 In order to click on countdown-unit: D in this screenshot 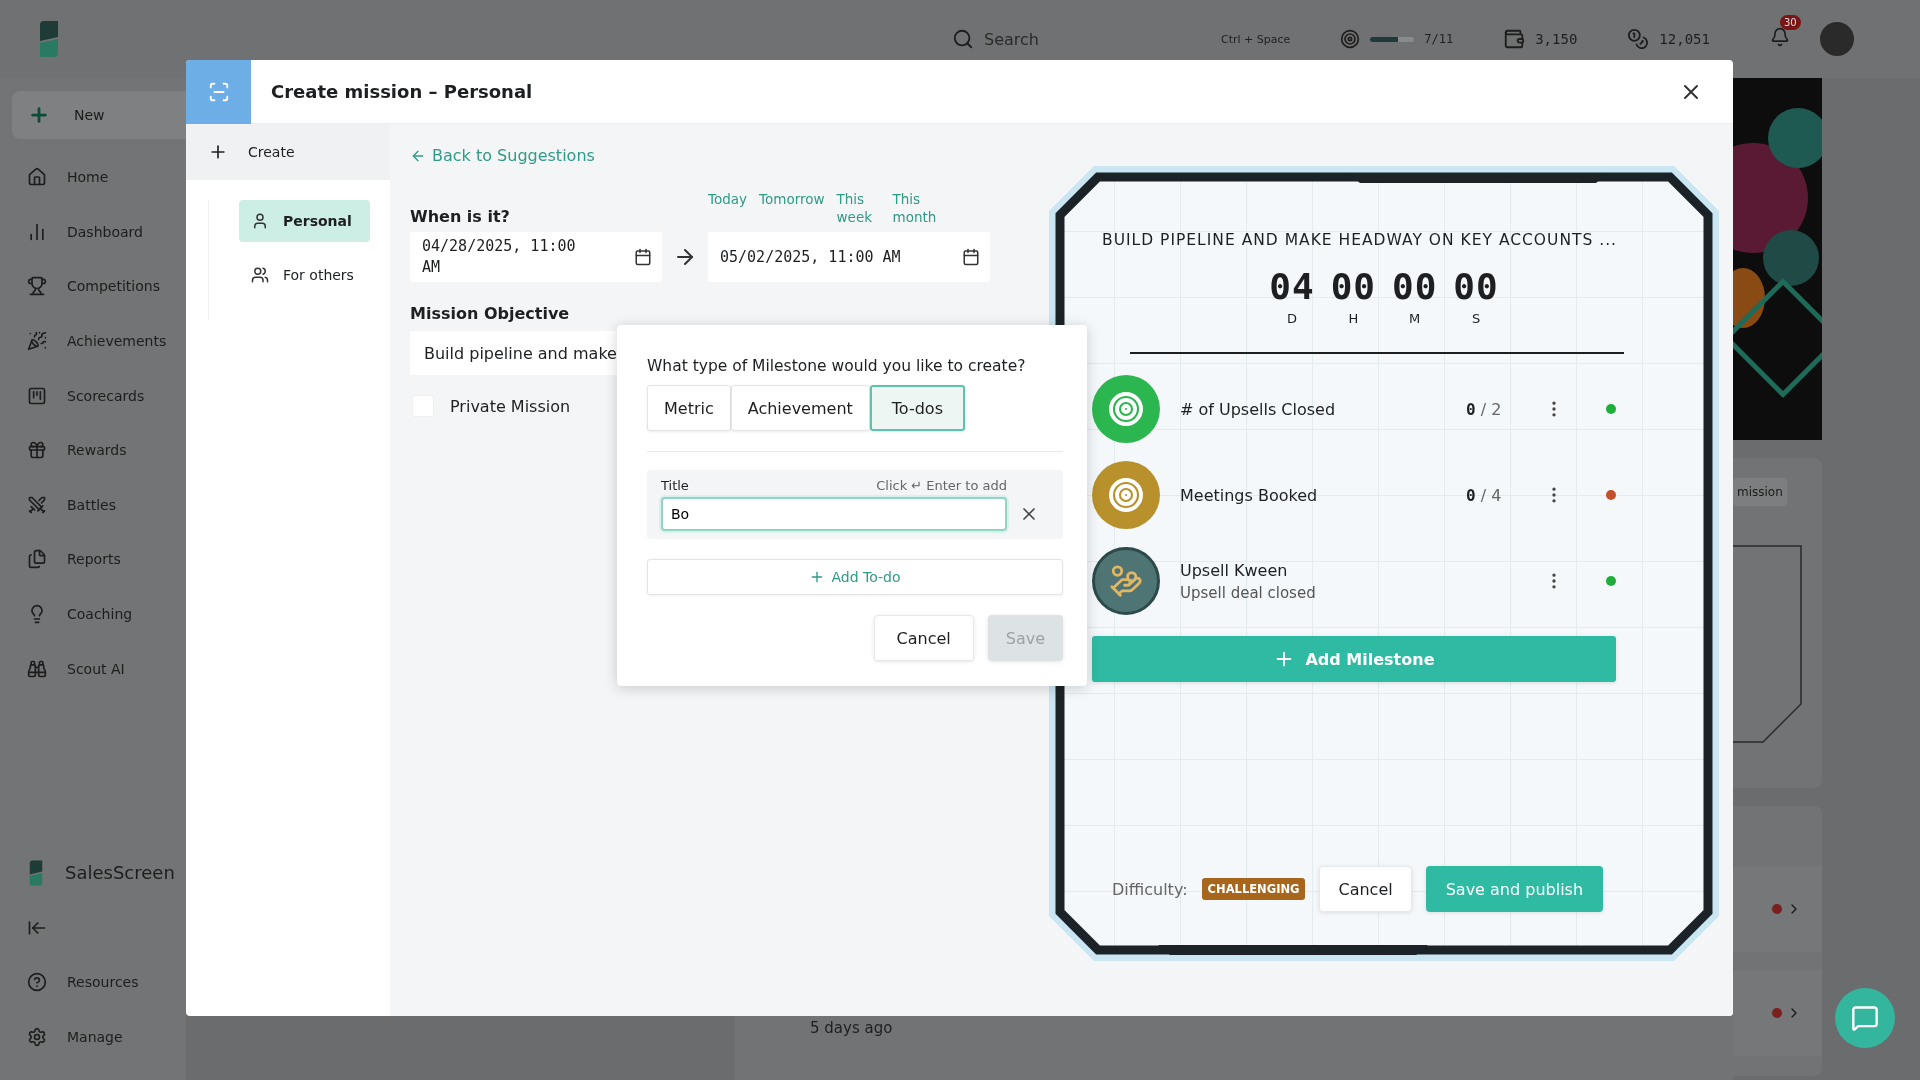, I will do `click(1291, 318)`.